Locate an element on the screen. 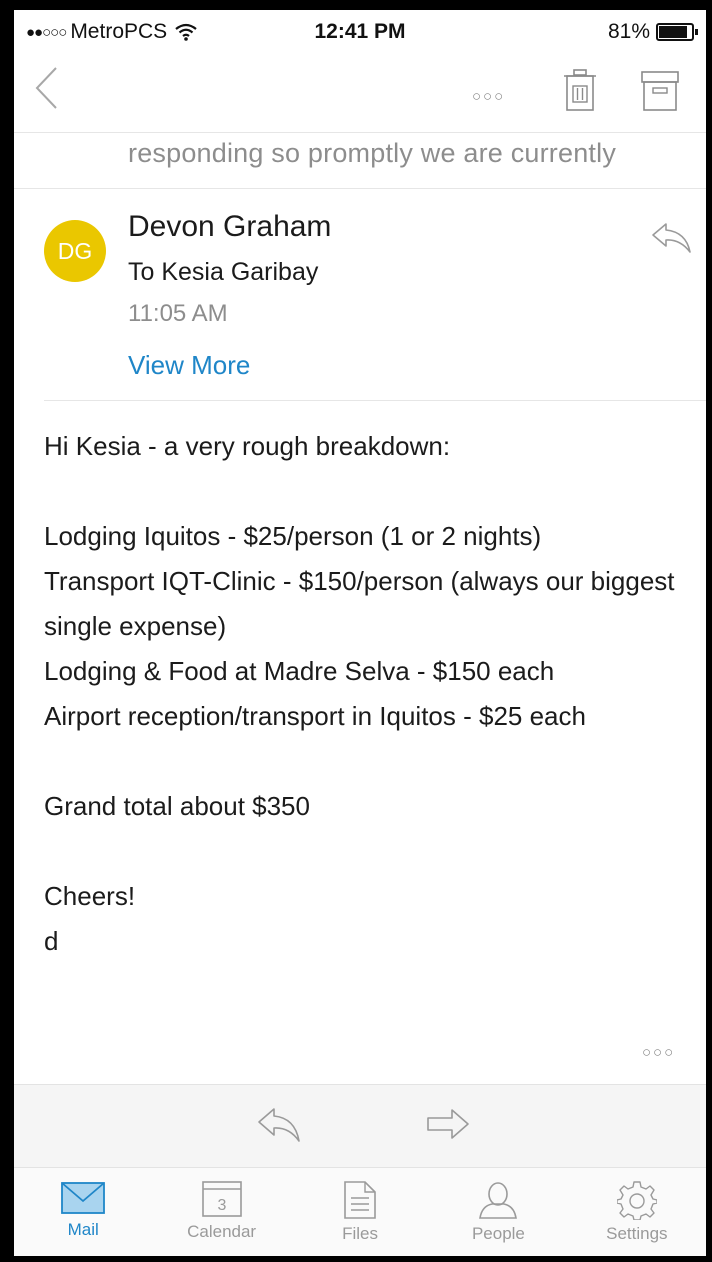 The image size is (712, 1262). people-icon is located at coordinates (498, 1200).